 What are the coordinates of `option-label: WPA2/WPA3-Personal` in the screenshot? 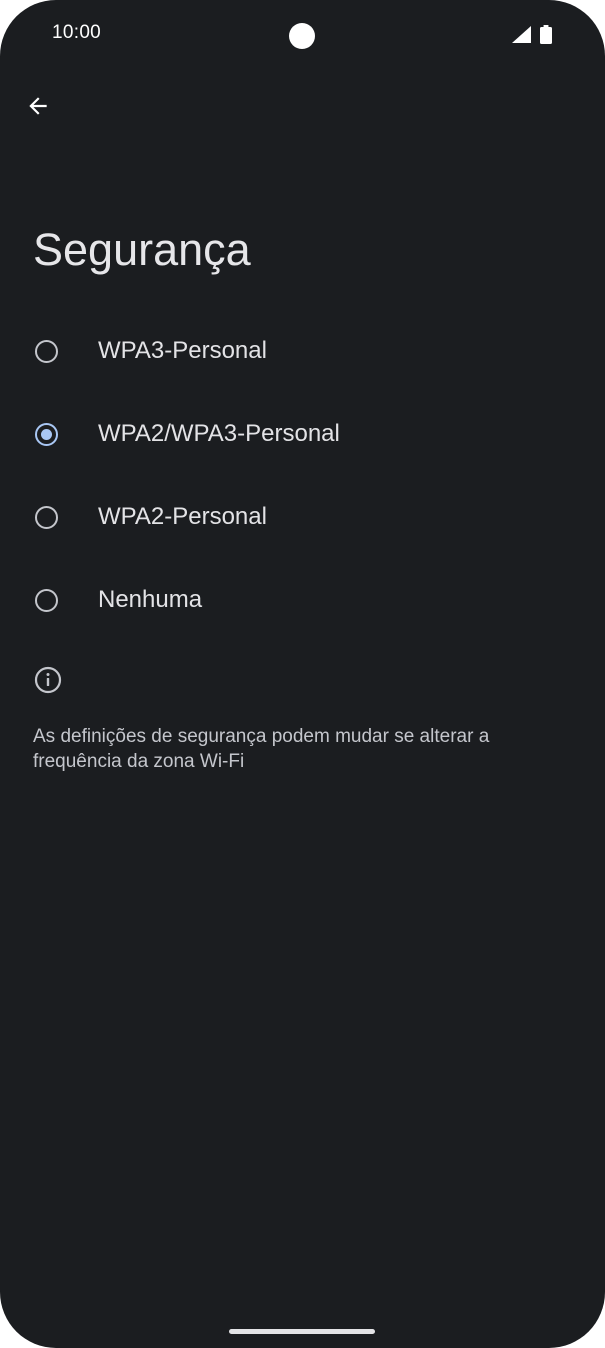 It's located at (219, 433).